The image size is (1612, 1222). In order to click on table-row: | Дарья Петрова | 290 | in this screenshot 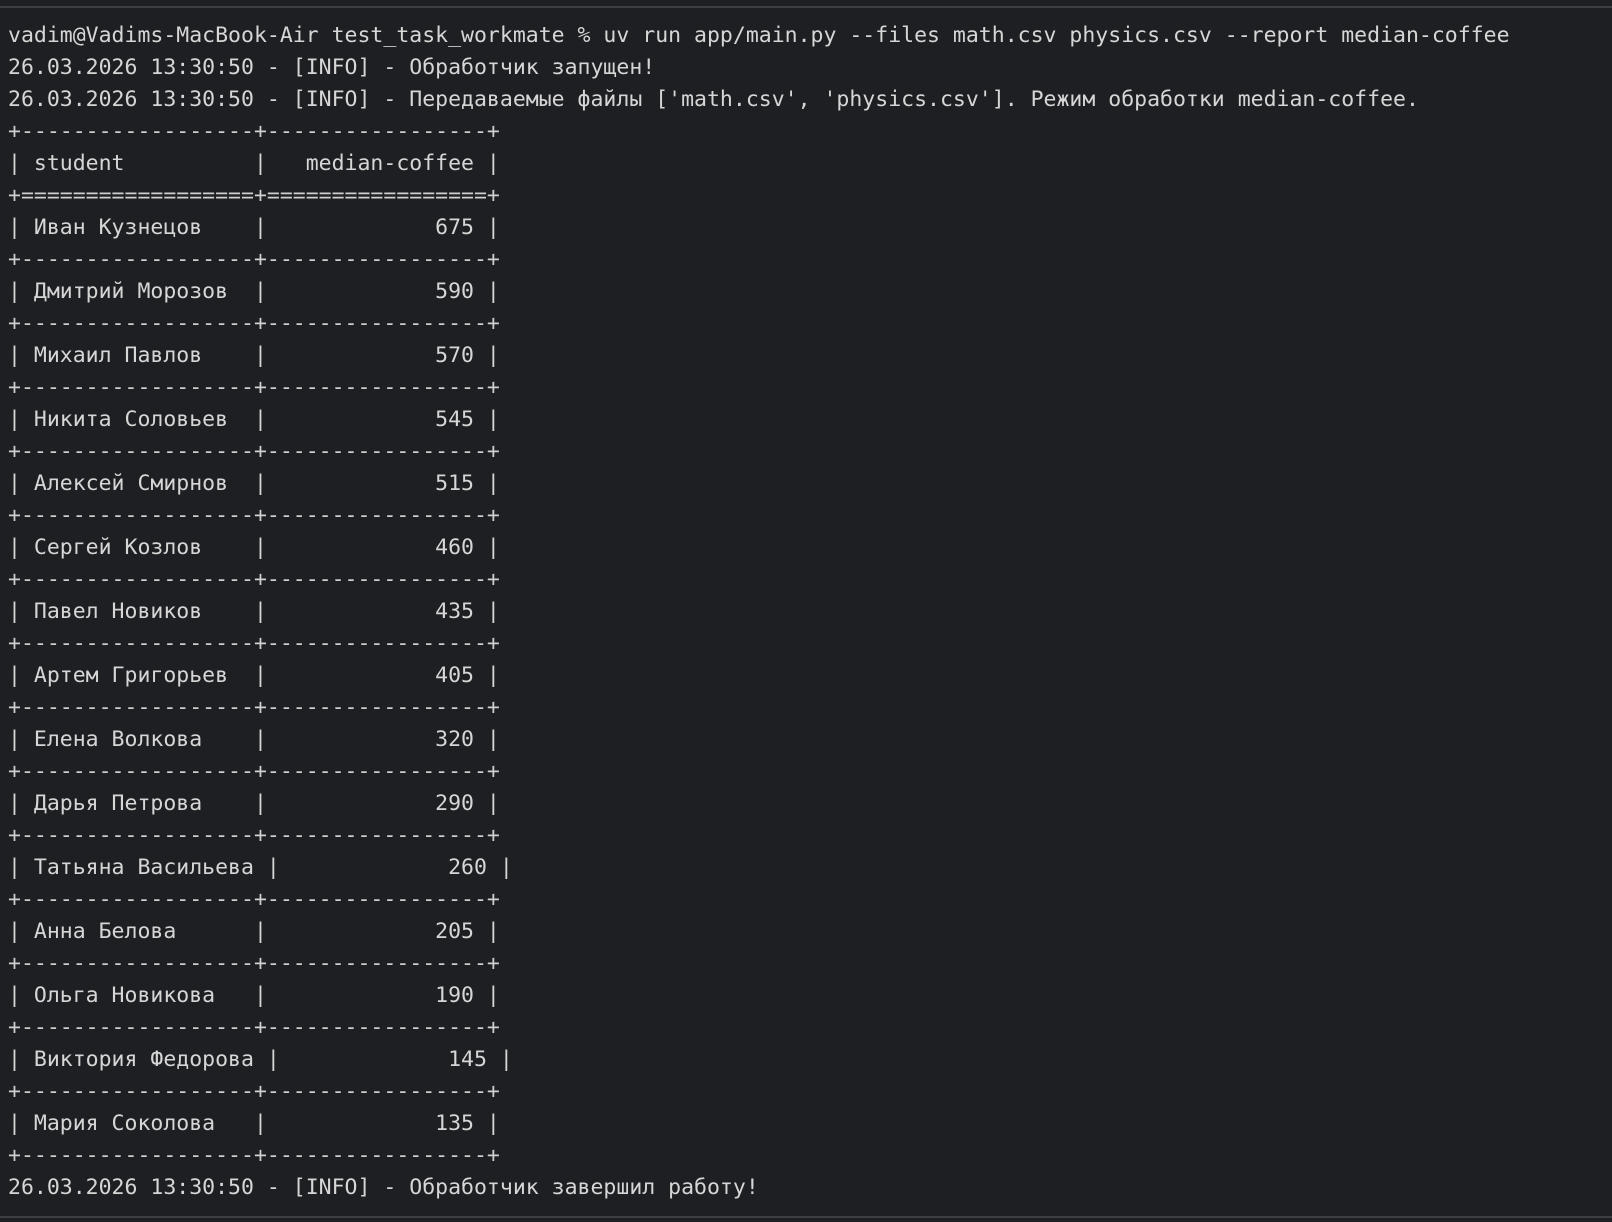, I will do `click(254, 803)`.